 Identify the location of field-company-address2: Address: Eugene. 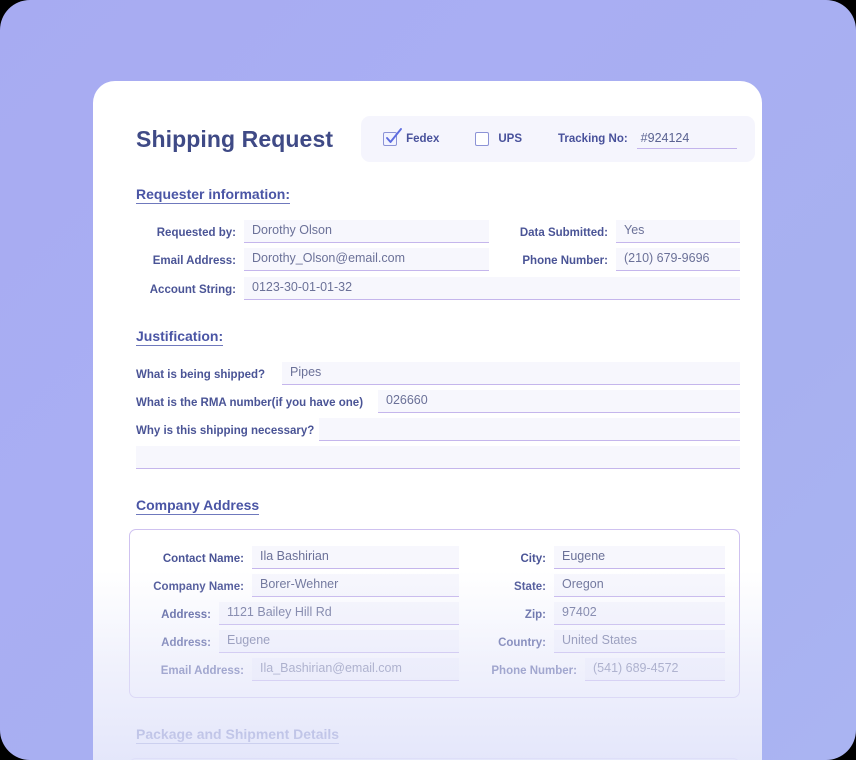
(300, 641).